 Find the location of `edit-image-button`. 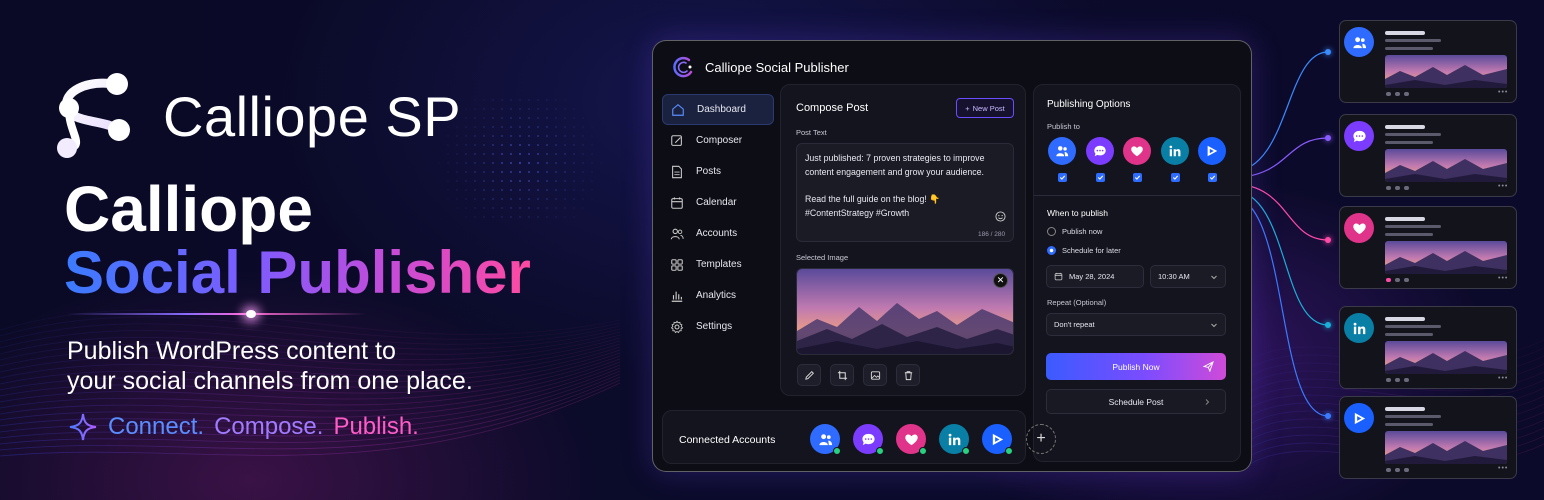

edit-image-button is located at coordinates (809, 375).